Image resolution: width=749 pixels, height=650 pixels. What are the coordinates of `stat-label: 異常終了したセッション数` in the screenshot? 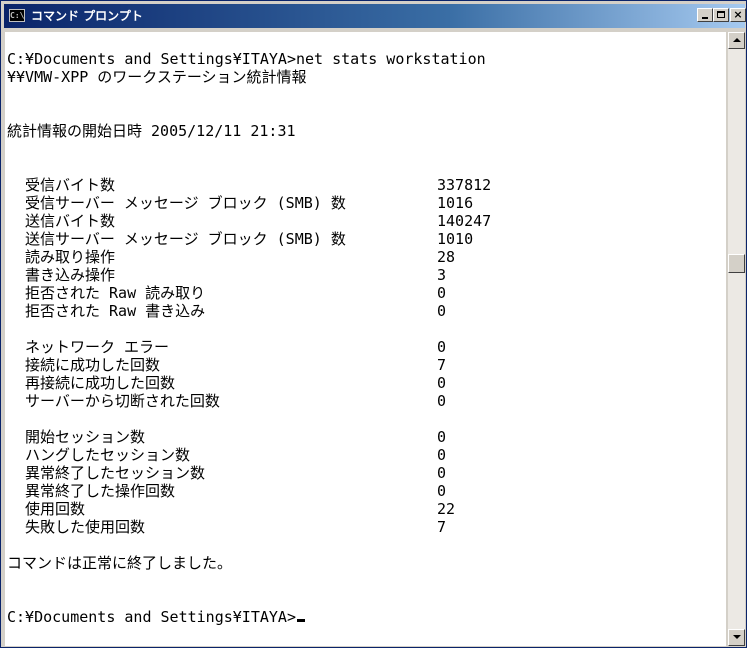 It's located at (115, 473).